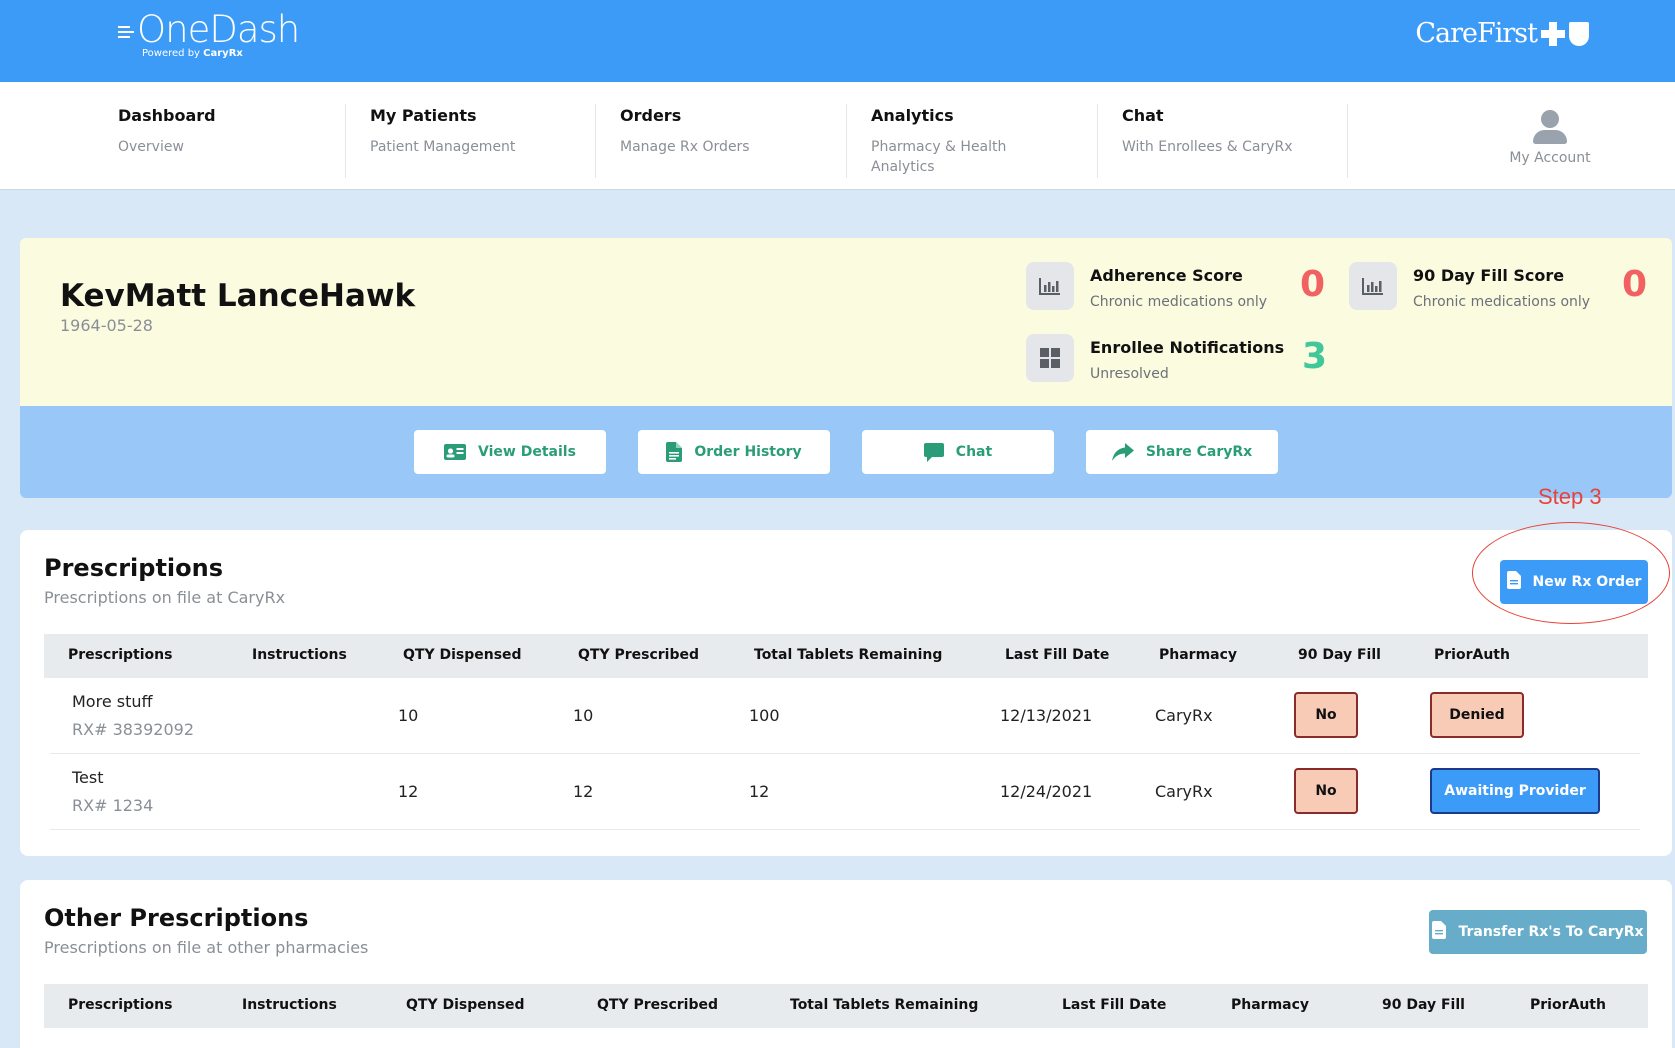 The height and width of the screenshot is (1048, 1675). What do you see at coordinates (1439, 932) in the screenshot?
I see `document-icon` at bounding box center [1439, 932].